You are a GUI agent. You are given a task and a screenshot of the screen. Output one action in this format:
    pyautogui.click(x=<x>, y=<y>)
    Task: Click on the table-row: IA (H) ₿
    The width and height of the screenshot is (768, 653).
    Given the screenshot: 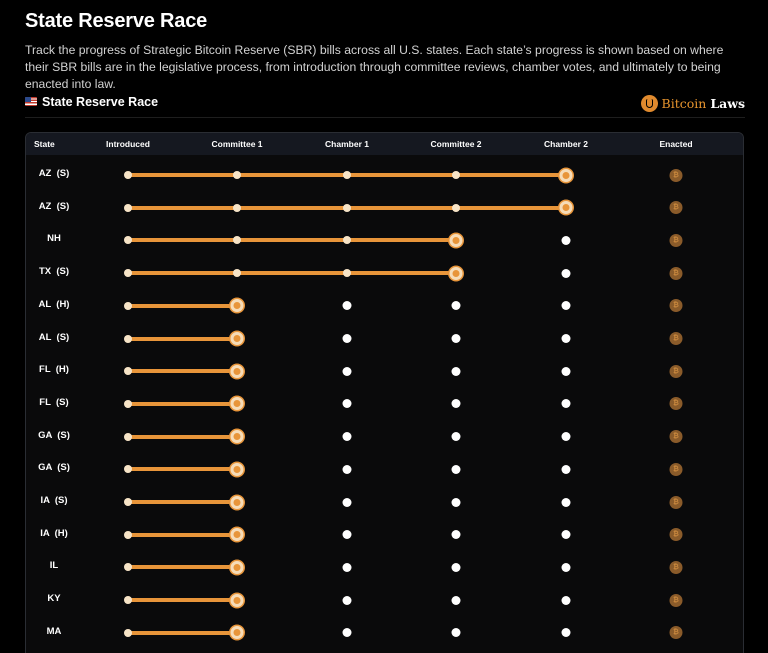 What is the action you would take?
    pyautogui.click(x=384, y=535)
    